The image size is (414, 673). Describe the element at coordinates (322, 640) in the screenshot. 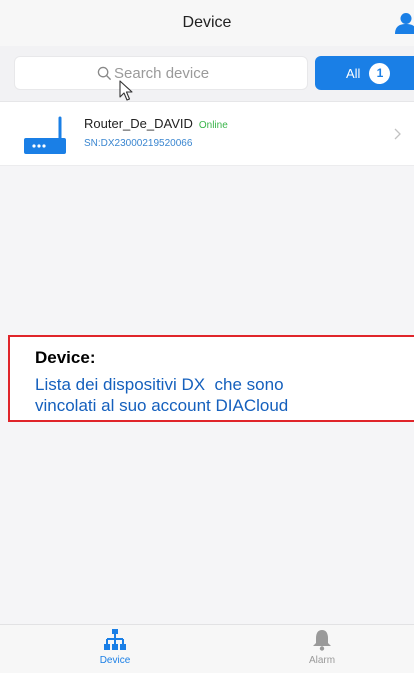

I see `bell-icon` at that location.